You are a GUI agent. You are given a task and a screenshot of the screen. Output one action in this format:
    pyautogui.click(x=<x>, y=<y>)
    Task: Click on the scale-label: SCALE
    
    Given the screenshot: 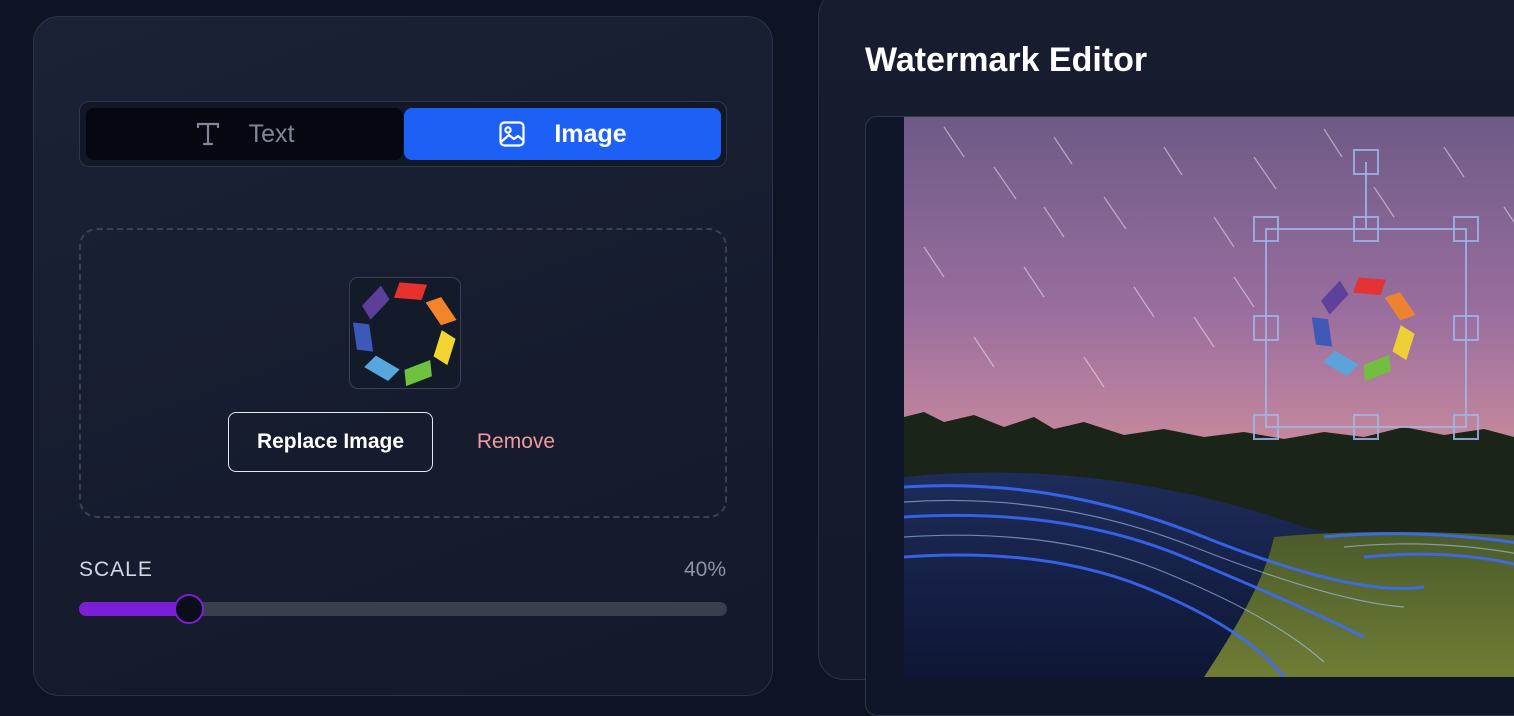 What is the action you would take?
    pyautogui.click(x=116, y=569)
    